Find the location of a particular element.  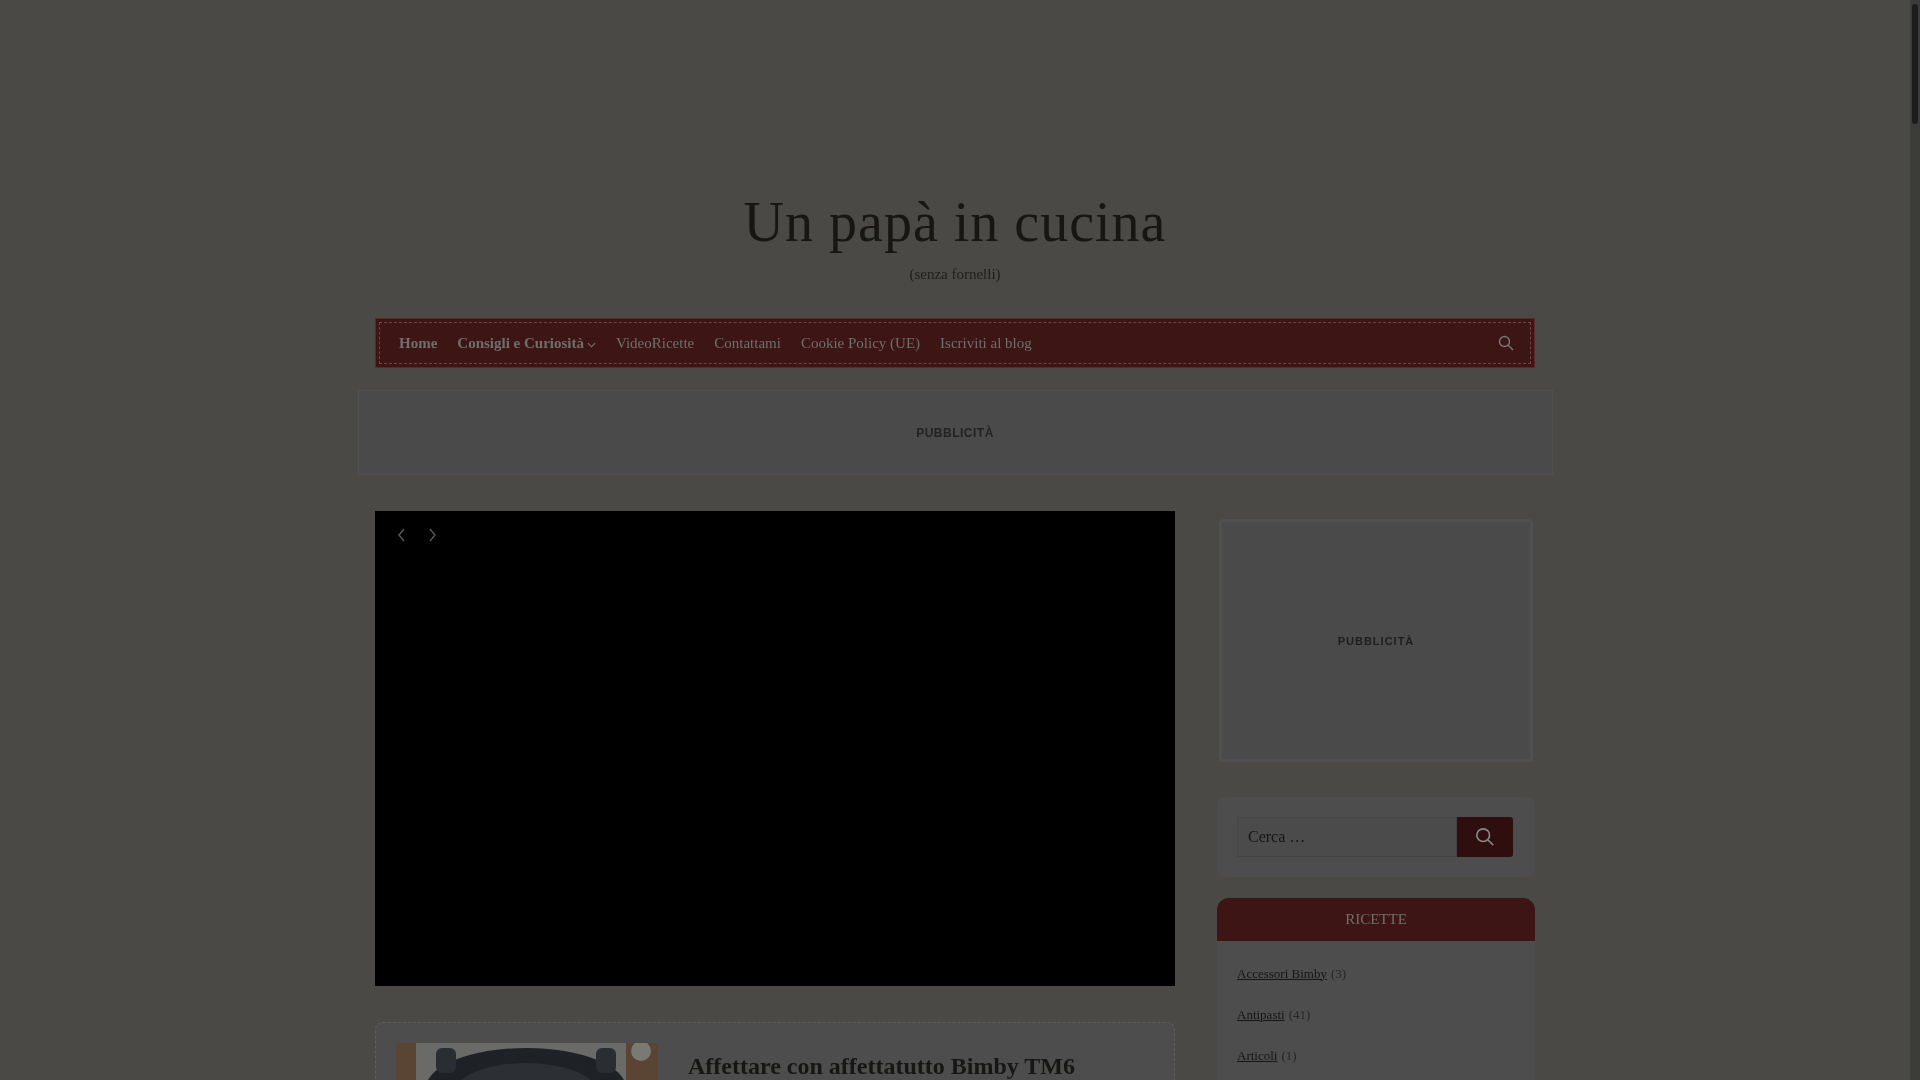

category-link: Articoli is located at coordinates (1257, 1055).